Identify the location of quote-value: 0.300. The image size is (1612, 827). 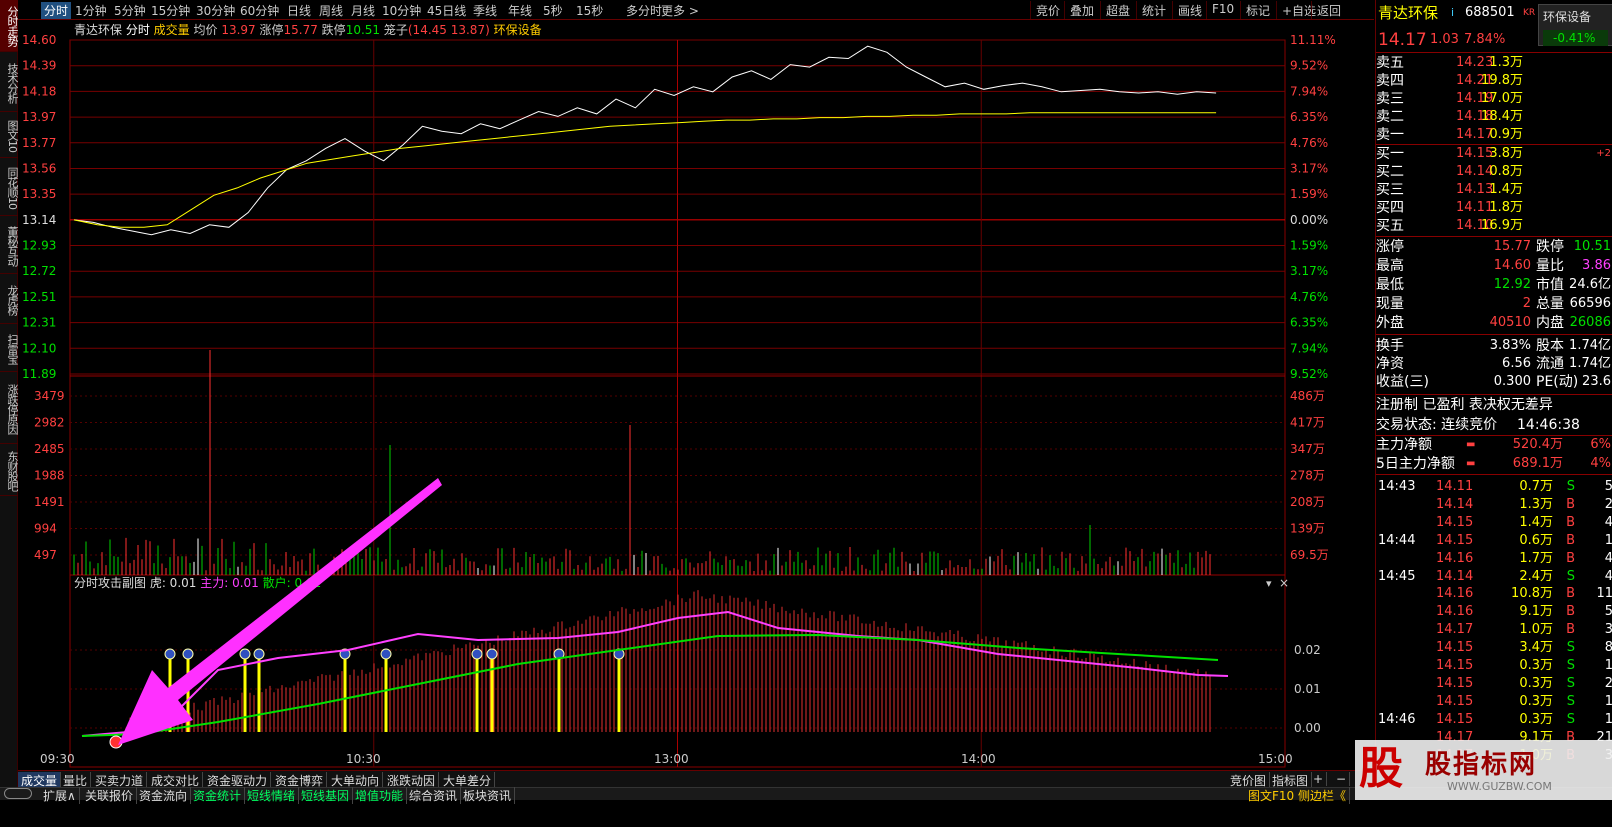
(1512, 381).